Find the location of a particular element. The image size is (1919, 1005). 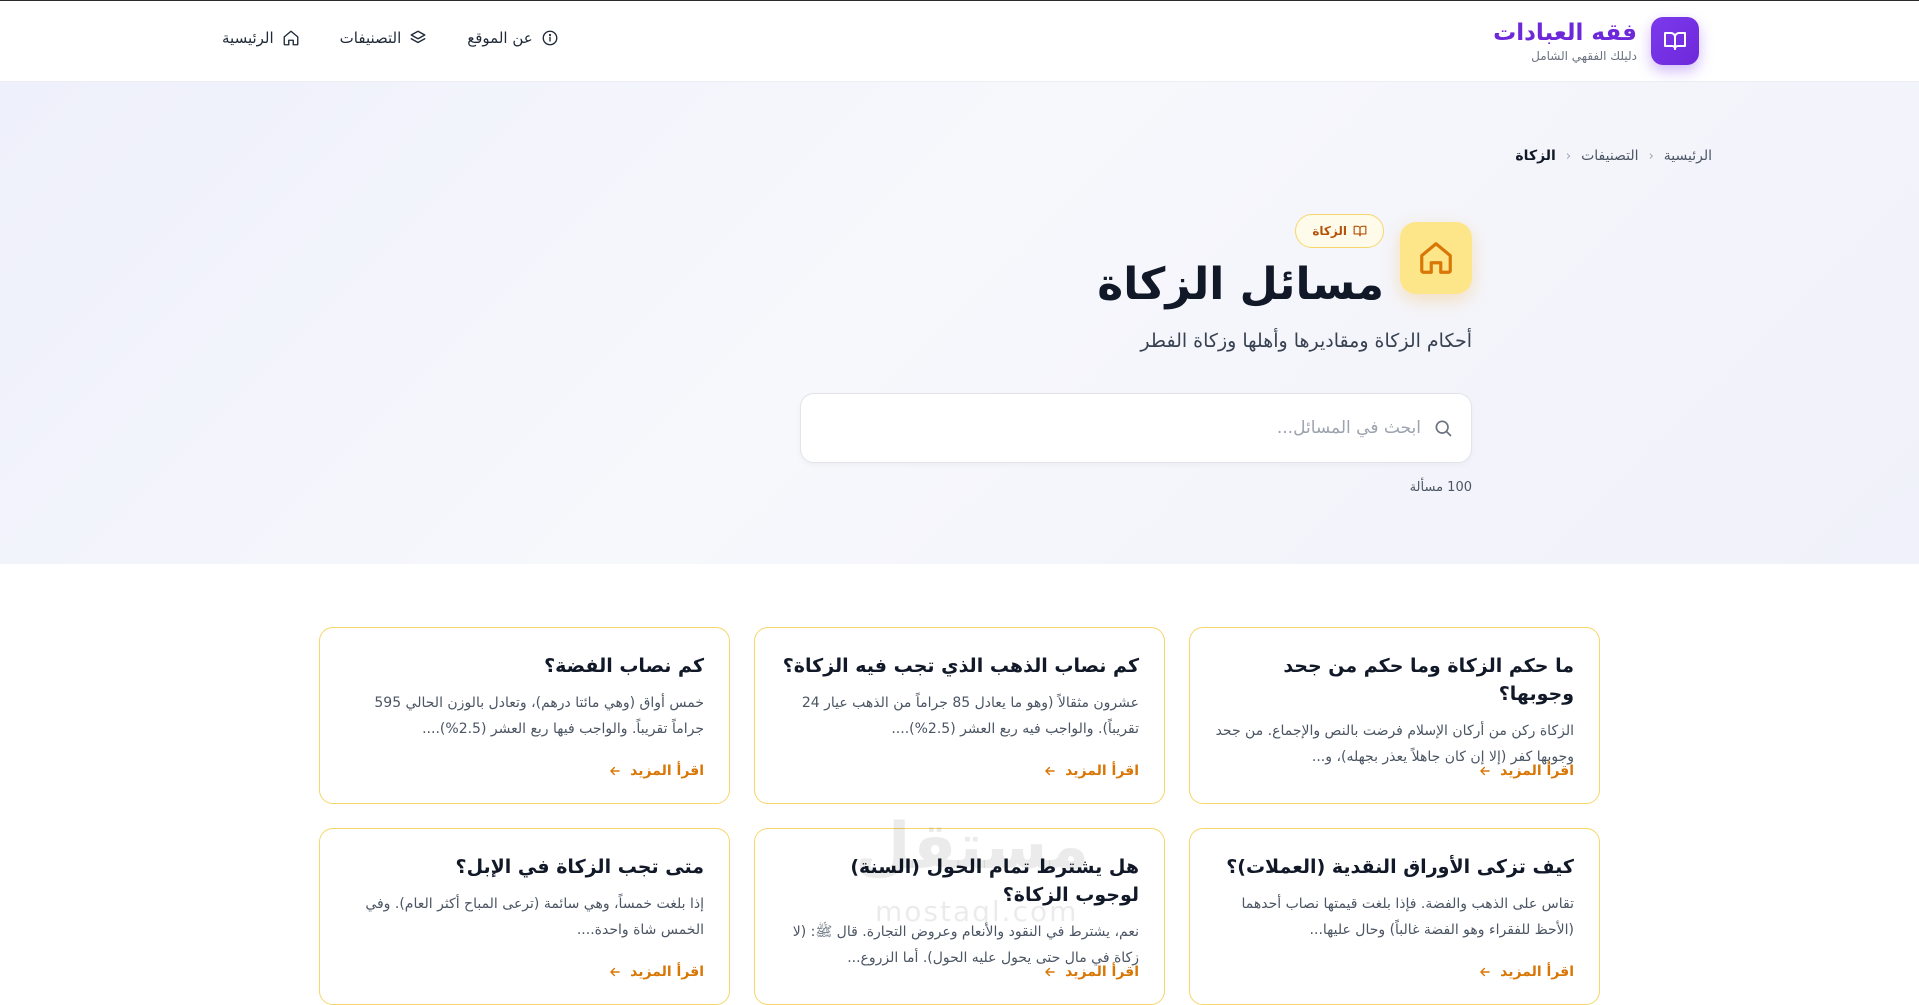

question-title: كم نصاب الفضة؟ is located at coordinates (624, 666).